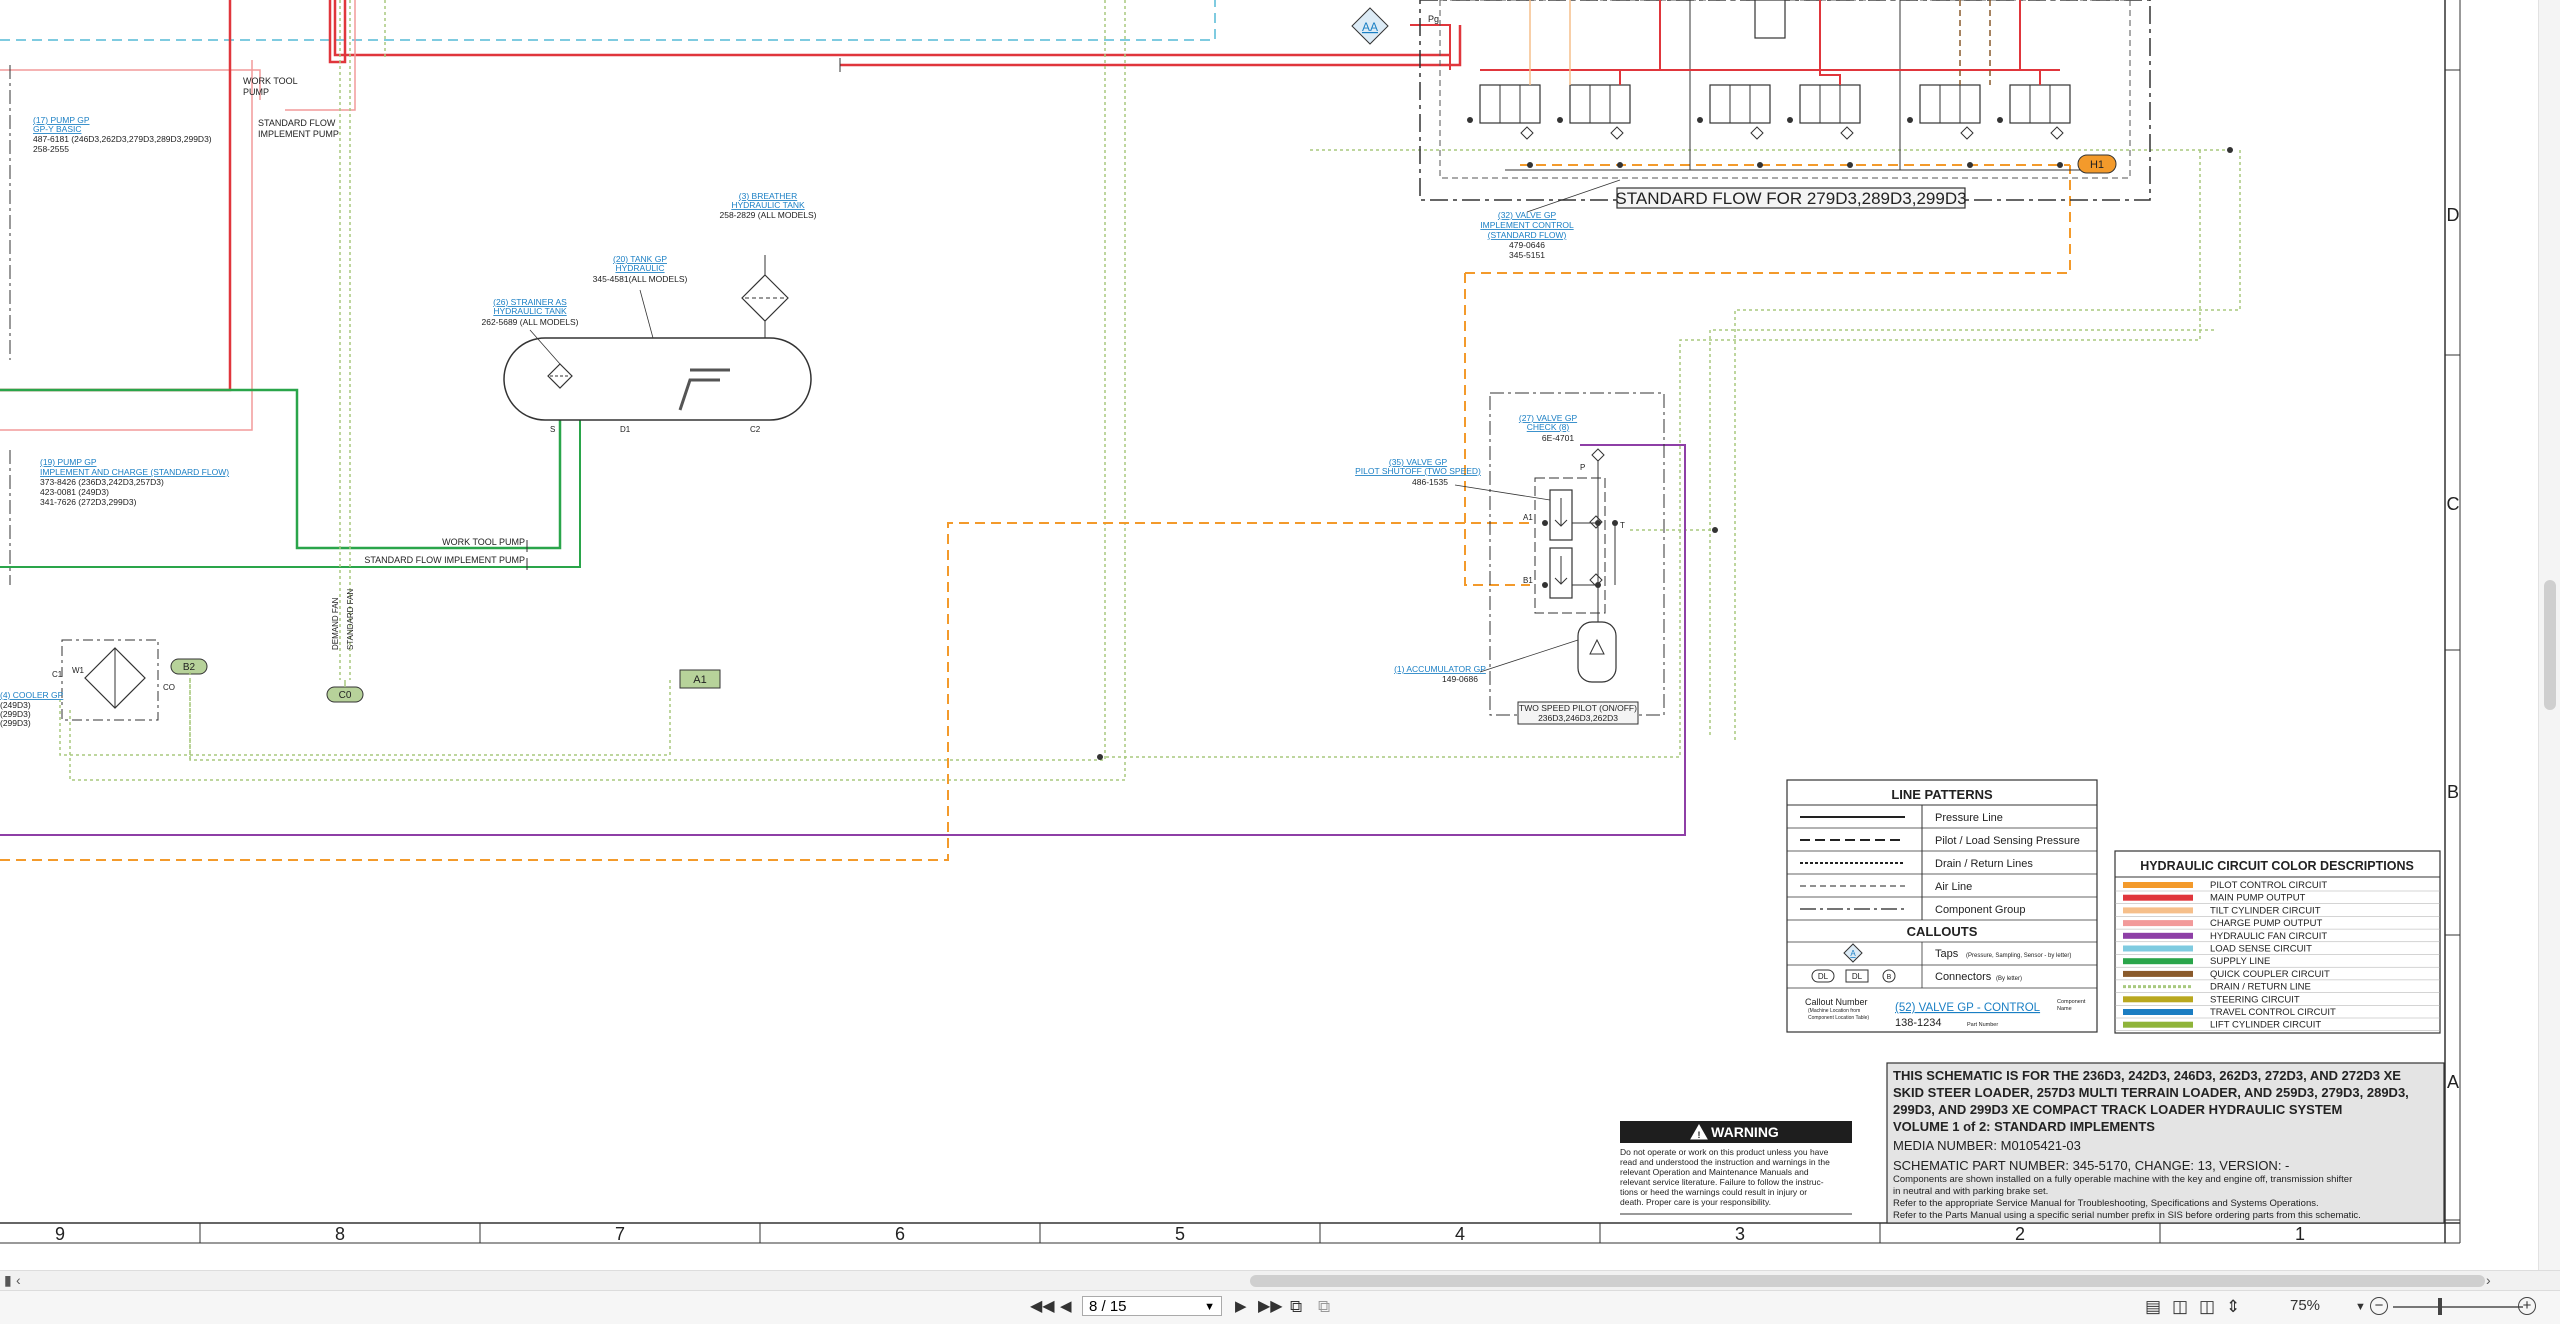 The image size is (2560, 1324). Describe the element at coordinates (1578, 718) in the screenshot. I see `two-speed-models: 236D3,246D3,262D3` at that location.